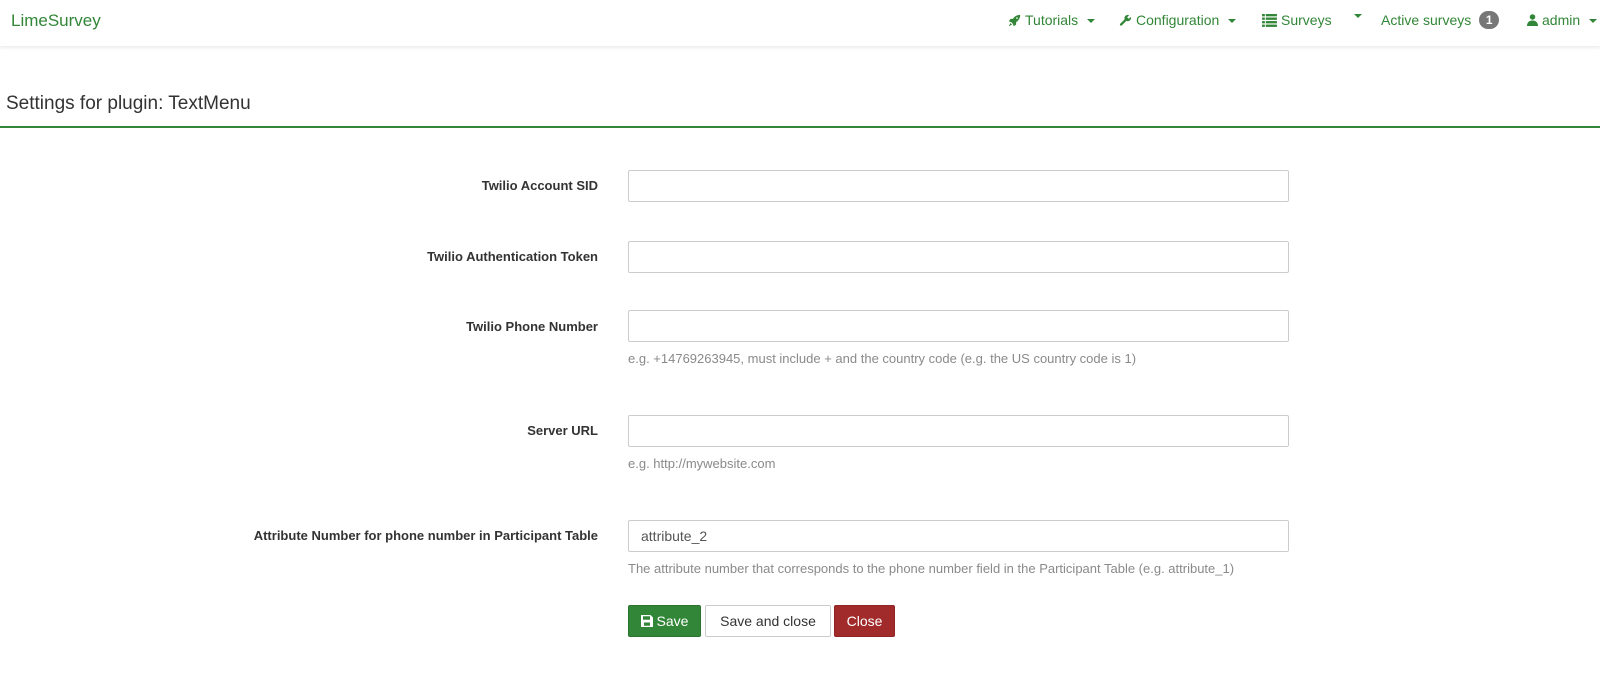 Image resolution: width=1600 pixels, height=686 pixels. Describe the element at coordinates (646, 621) in the screenshot. I see `floppy-disk-icon` at that location.